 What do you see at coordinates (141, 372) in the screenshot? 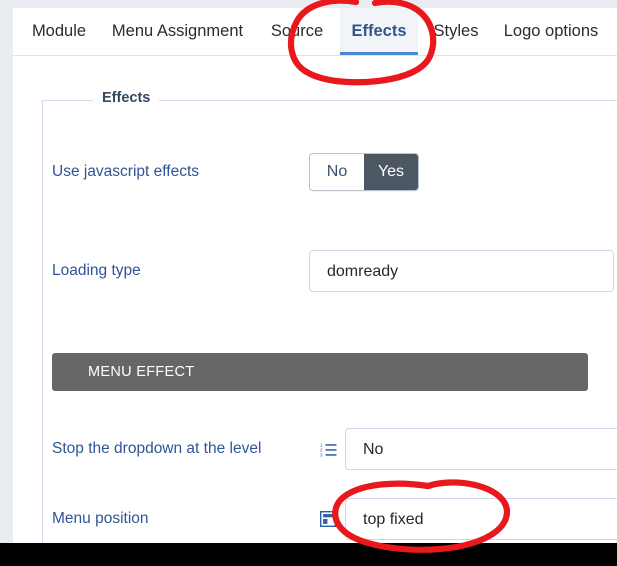
I see `section-header-menu-effect-label: MENU EFFECT` at bounding box center [141, 372].